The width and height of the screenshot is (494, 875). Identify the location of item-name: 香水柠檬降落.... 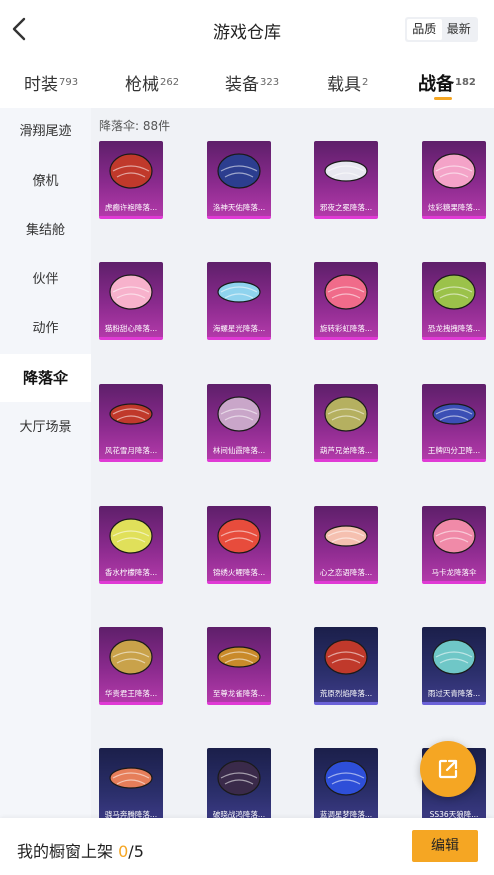
(131, 572).